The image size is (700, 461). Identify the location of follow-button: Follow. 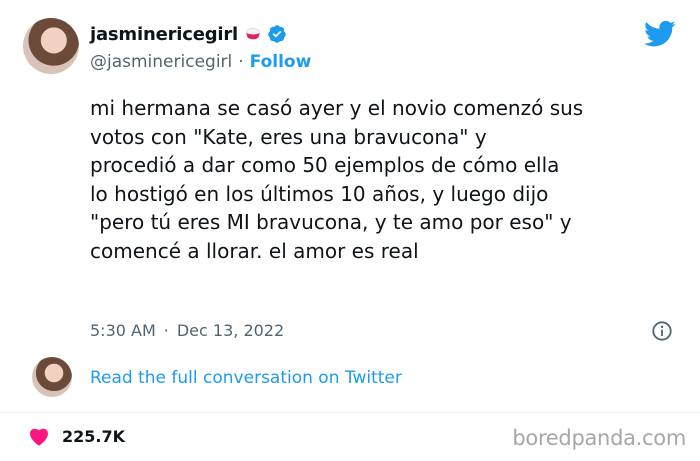
(281, 62).